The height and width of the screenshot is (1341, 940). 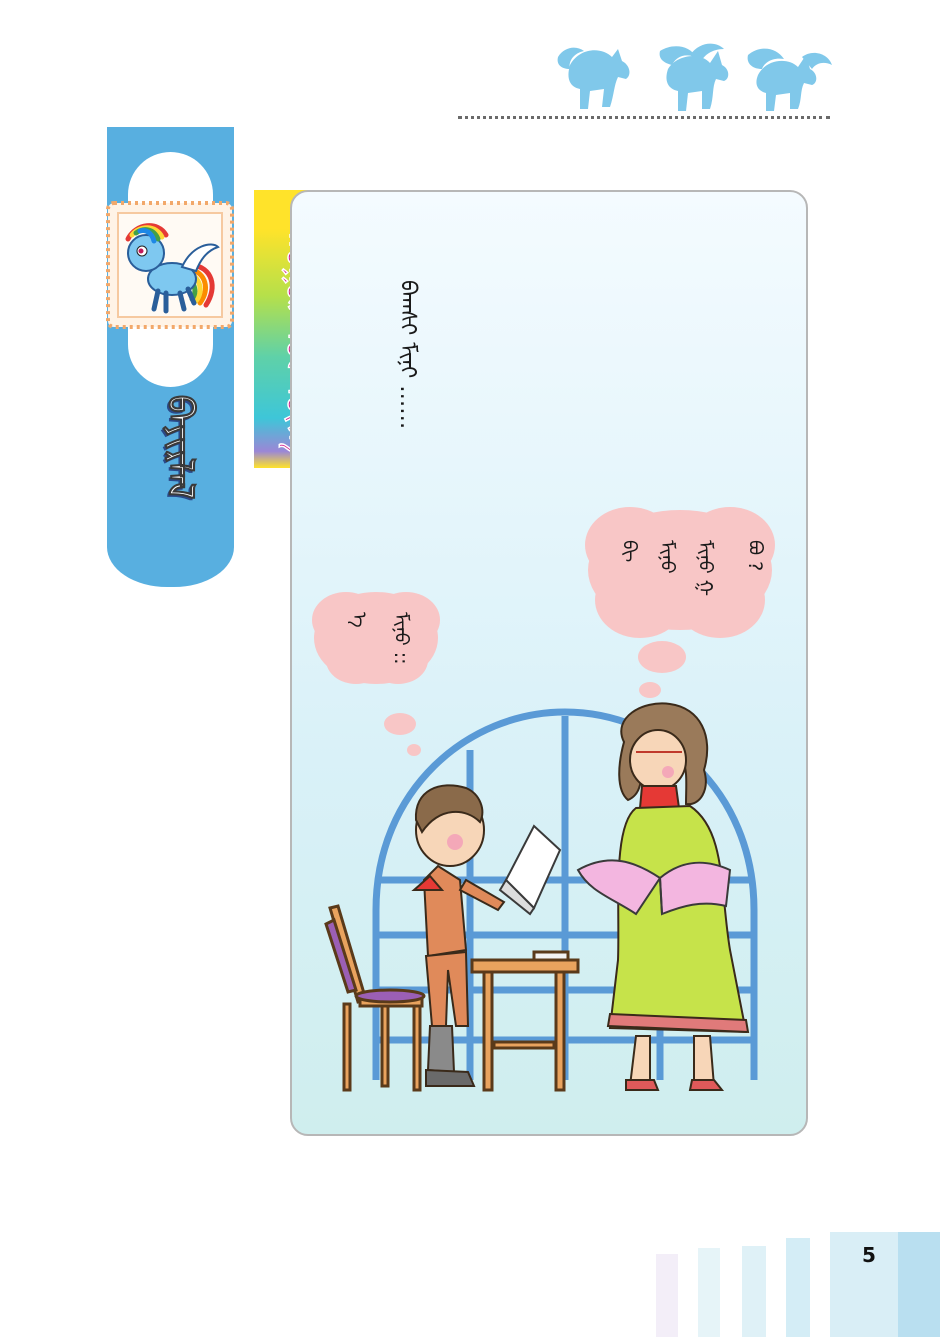 I want to click on teacher-thought-bubble, so click(x=680, y=602).